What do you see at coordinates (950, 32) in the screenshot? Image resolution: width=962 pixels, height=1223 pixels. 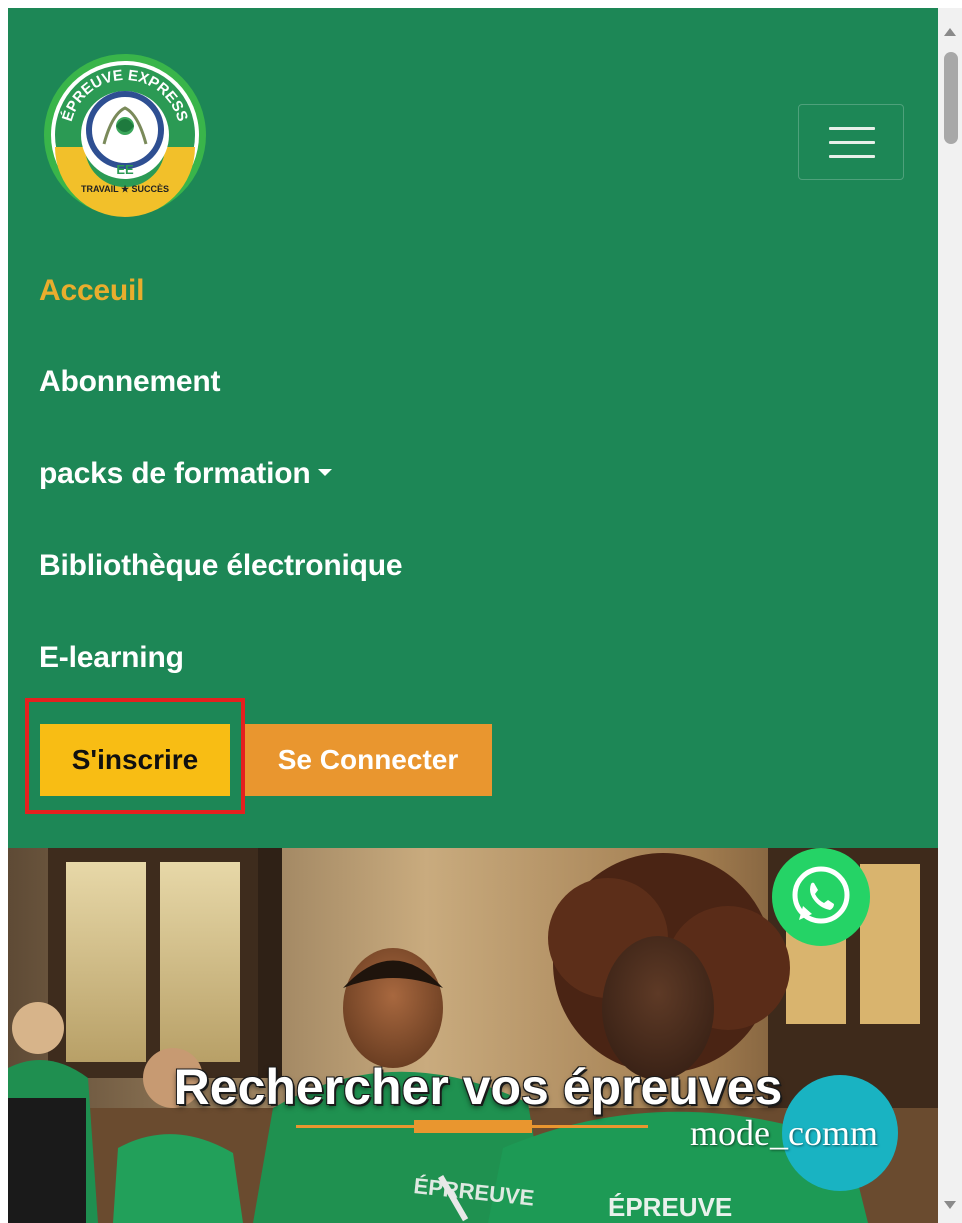 I see `scroll-up-arrow-icon` at bounding box center [950, 32].